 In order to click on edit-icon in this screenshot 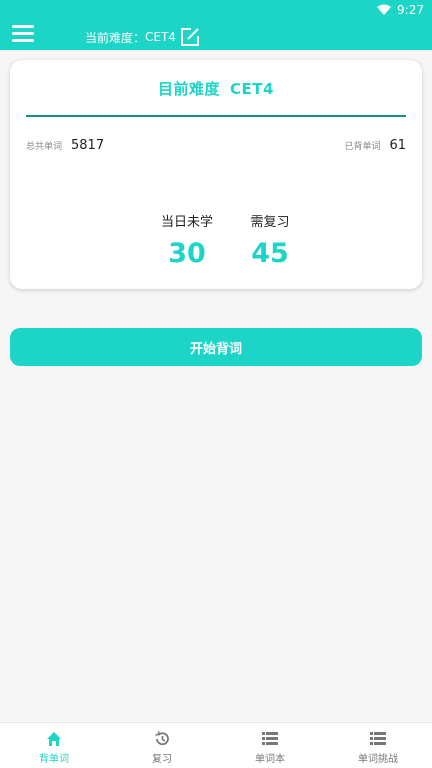, I will do `click(190, 37)`.